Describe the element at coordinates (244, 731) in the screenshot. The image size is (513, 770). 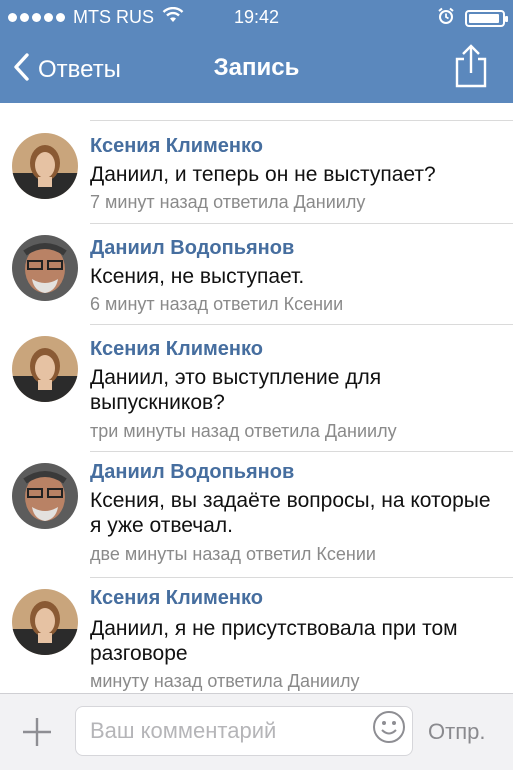
I see `comment-input` at that location.